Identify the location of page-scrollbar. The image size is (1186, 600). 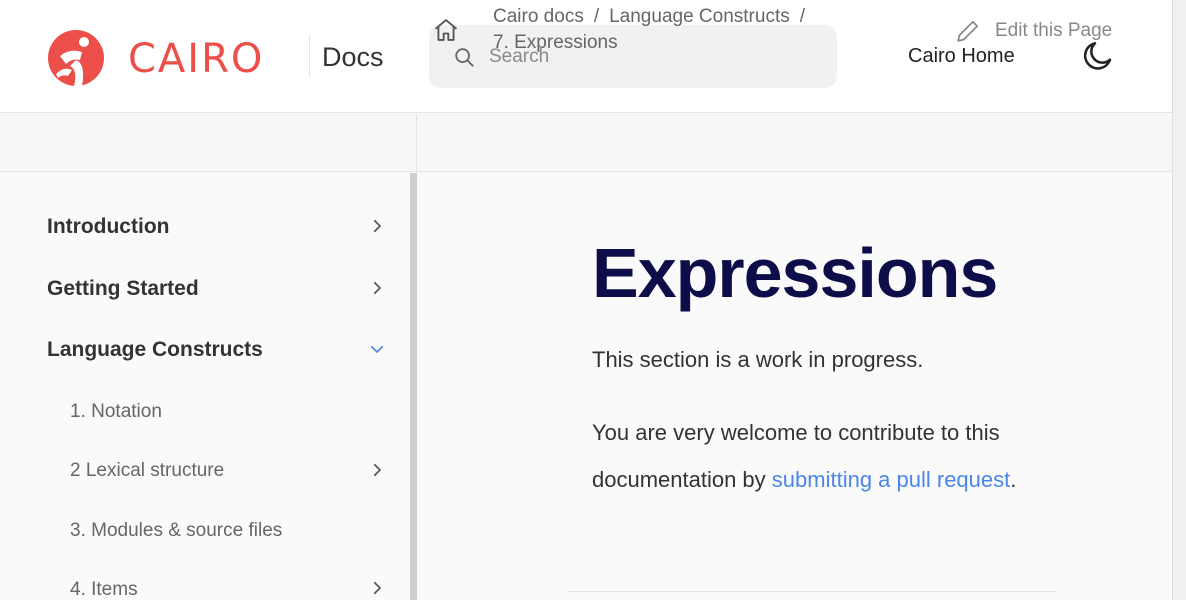
(1179, 300).